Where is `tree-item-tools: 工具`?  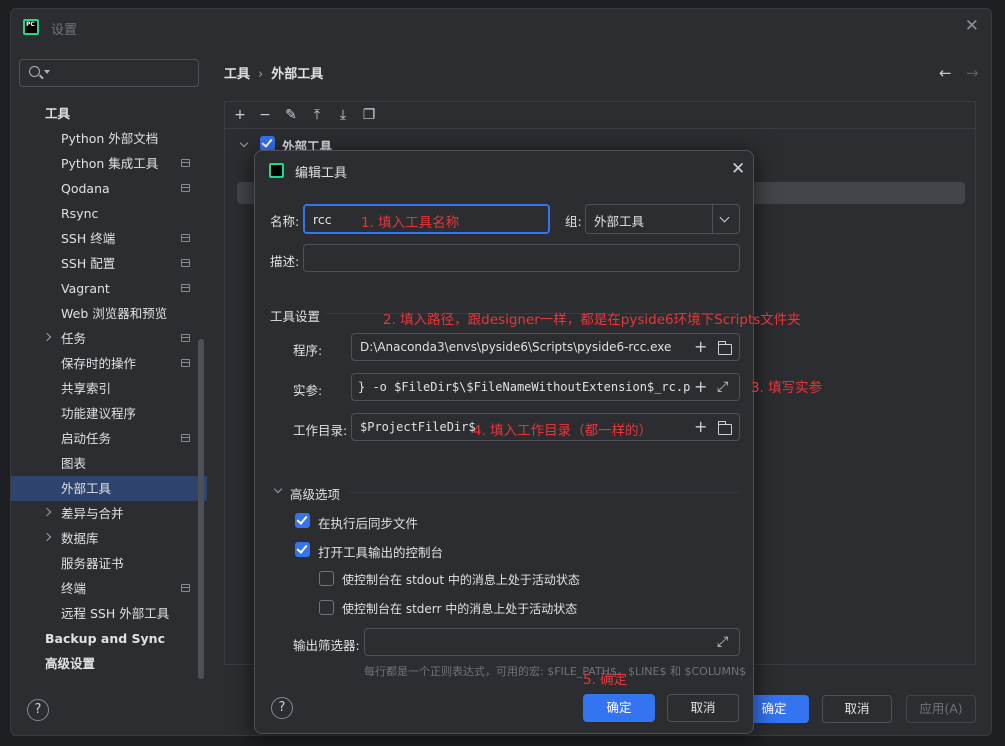 tree-item-tools: 工具 is located at coordinates (109, 113).